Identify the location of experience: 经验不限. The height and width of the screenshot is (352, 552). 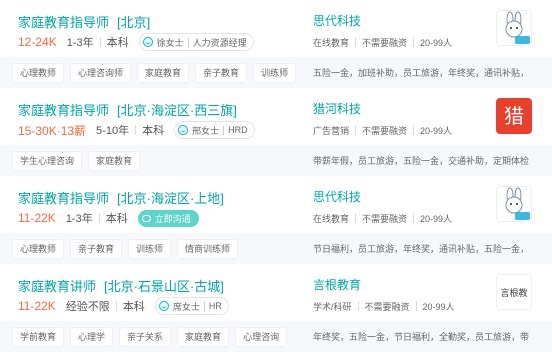
(87, 307).